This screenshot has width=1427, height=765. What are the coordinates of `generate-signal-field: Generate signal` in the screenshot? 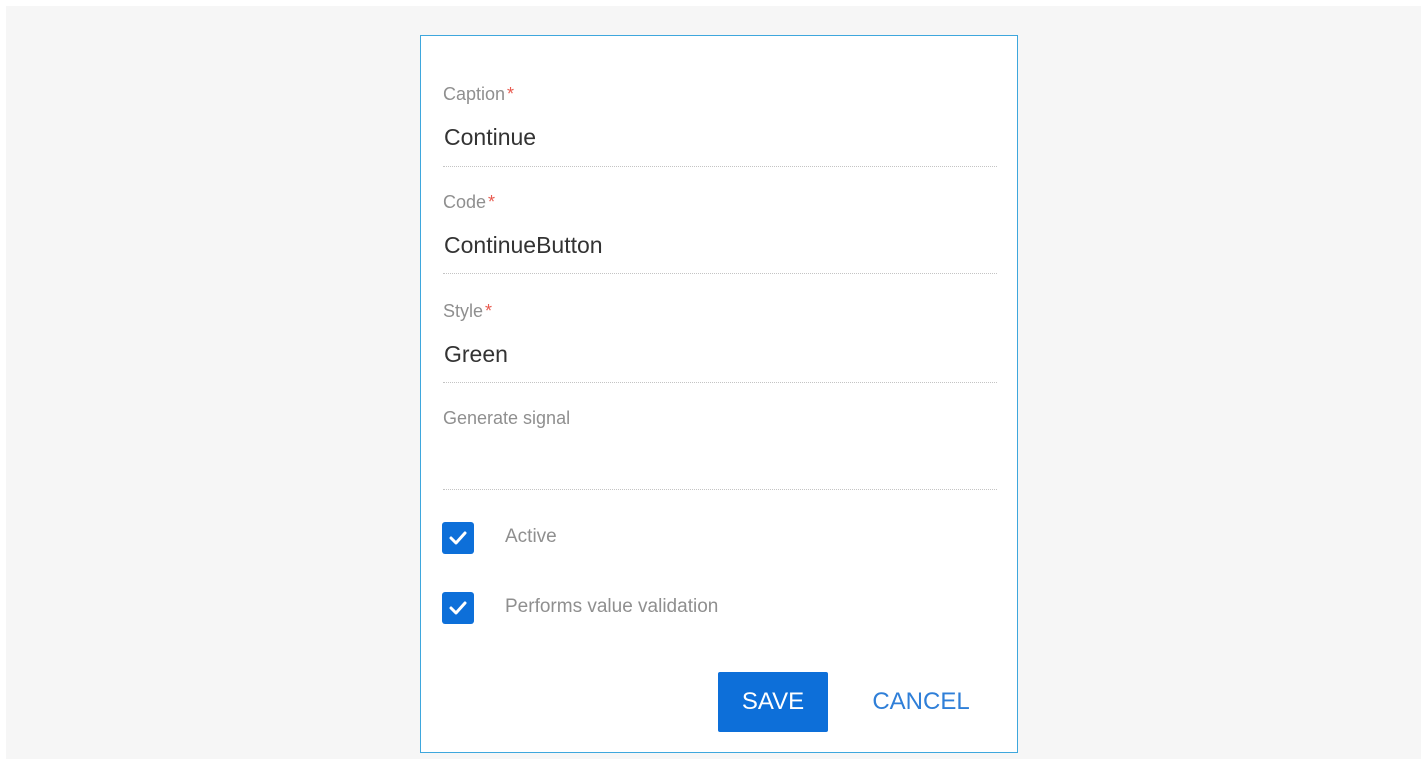 It's located at (720, 449).